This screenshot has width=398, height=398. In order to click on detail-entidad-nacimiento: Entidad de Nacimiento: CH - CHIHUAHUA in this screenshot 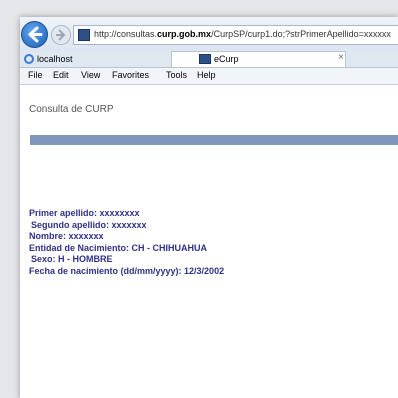, I will do `click(118, 247)`.